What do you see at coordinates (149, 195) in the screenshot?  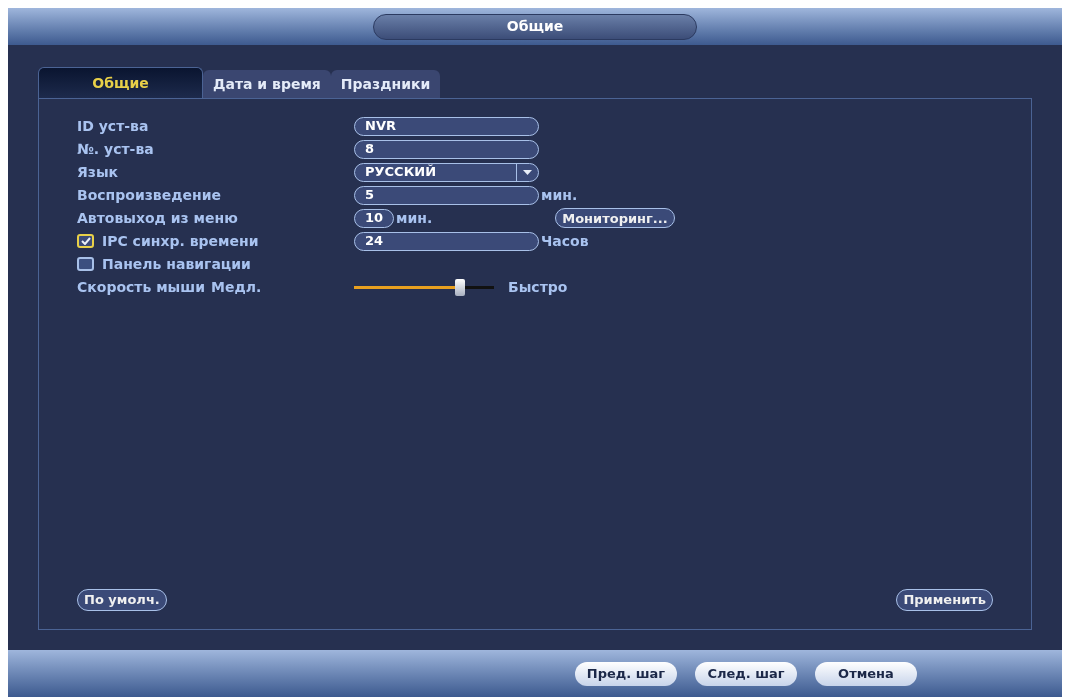 I see `field-label: Воспроизведение` at bounding box center [149, 195].